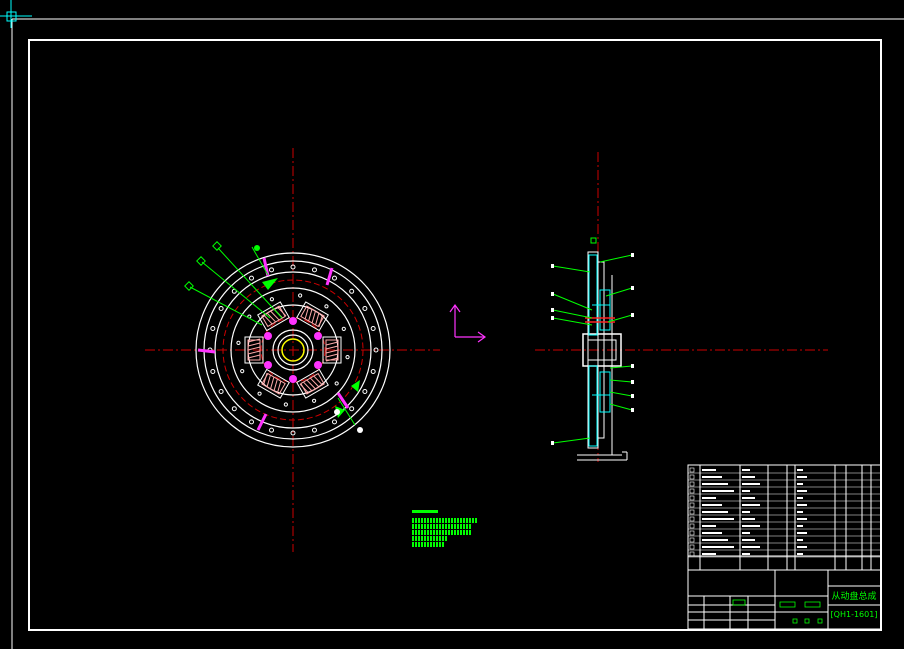 The image size is (904, 649). Describe the element at coordinates (784, 547) in the screenshot. I see `title-block: 从动盘总成 [QH1-1601]` at that location.